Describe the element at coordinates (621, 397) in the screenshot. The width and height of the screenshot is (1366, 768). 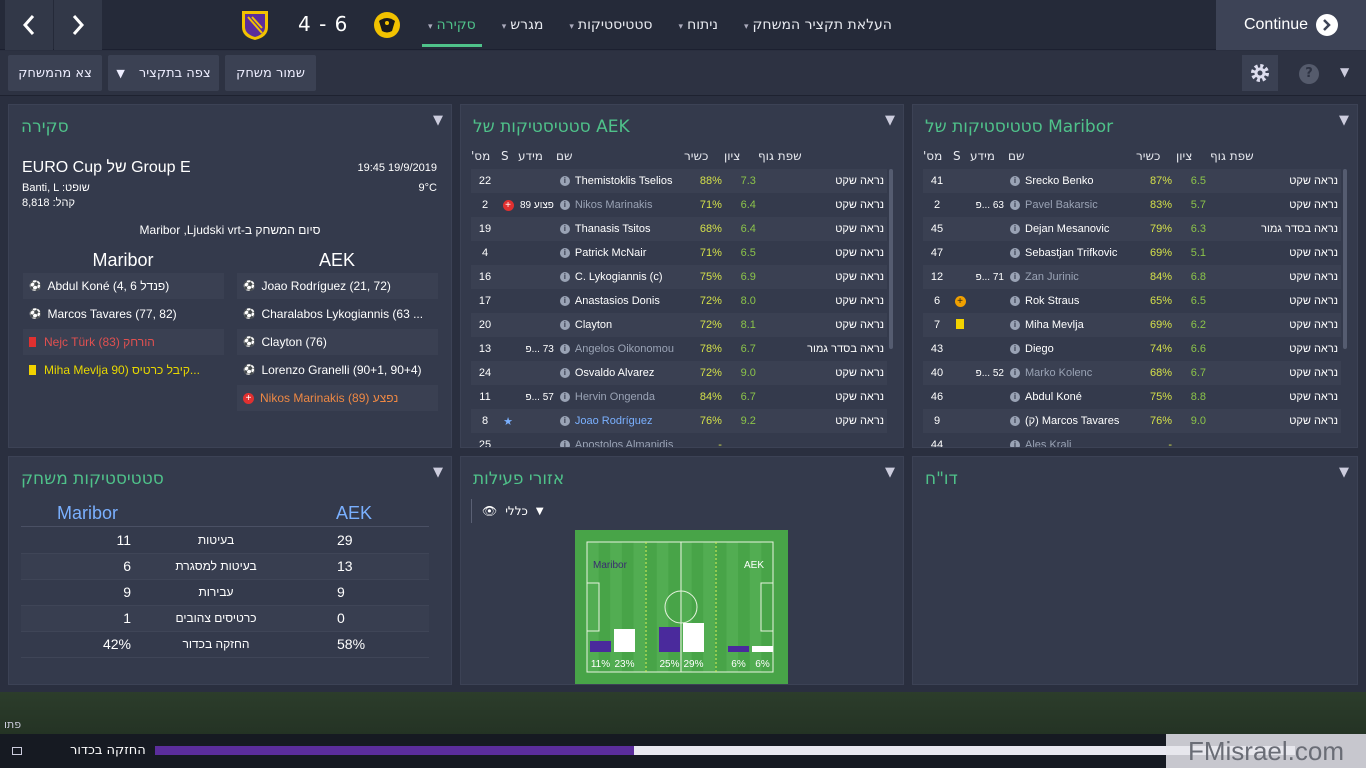
I see `player-name-cell: i Hervin Ongenda` at that location.